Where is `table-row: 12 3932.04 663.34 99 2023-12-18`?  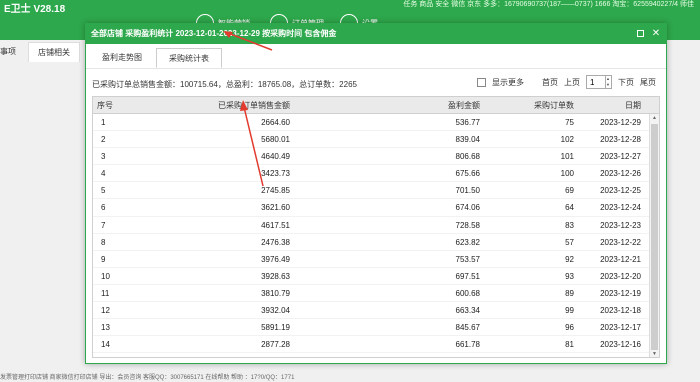 table-row: 12 3932.04 663.34 99 2023-12-18 is located at coordinates (376, 311).